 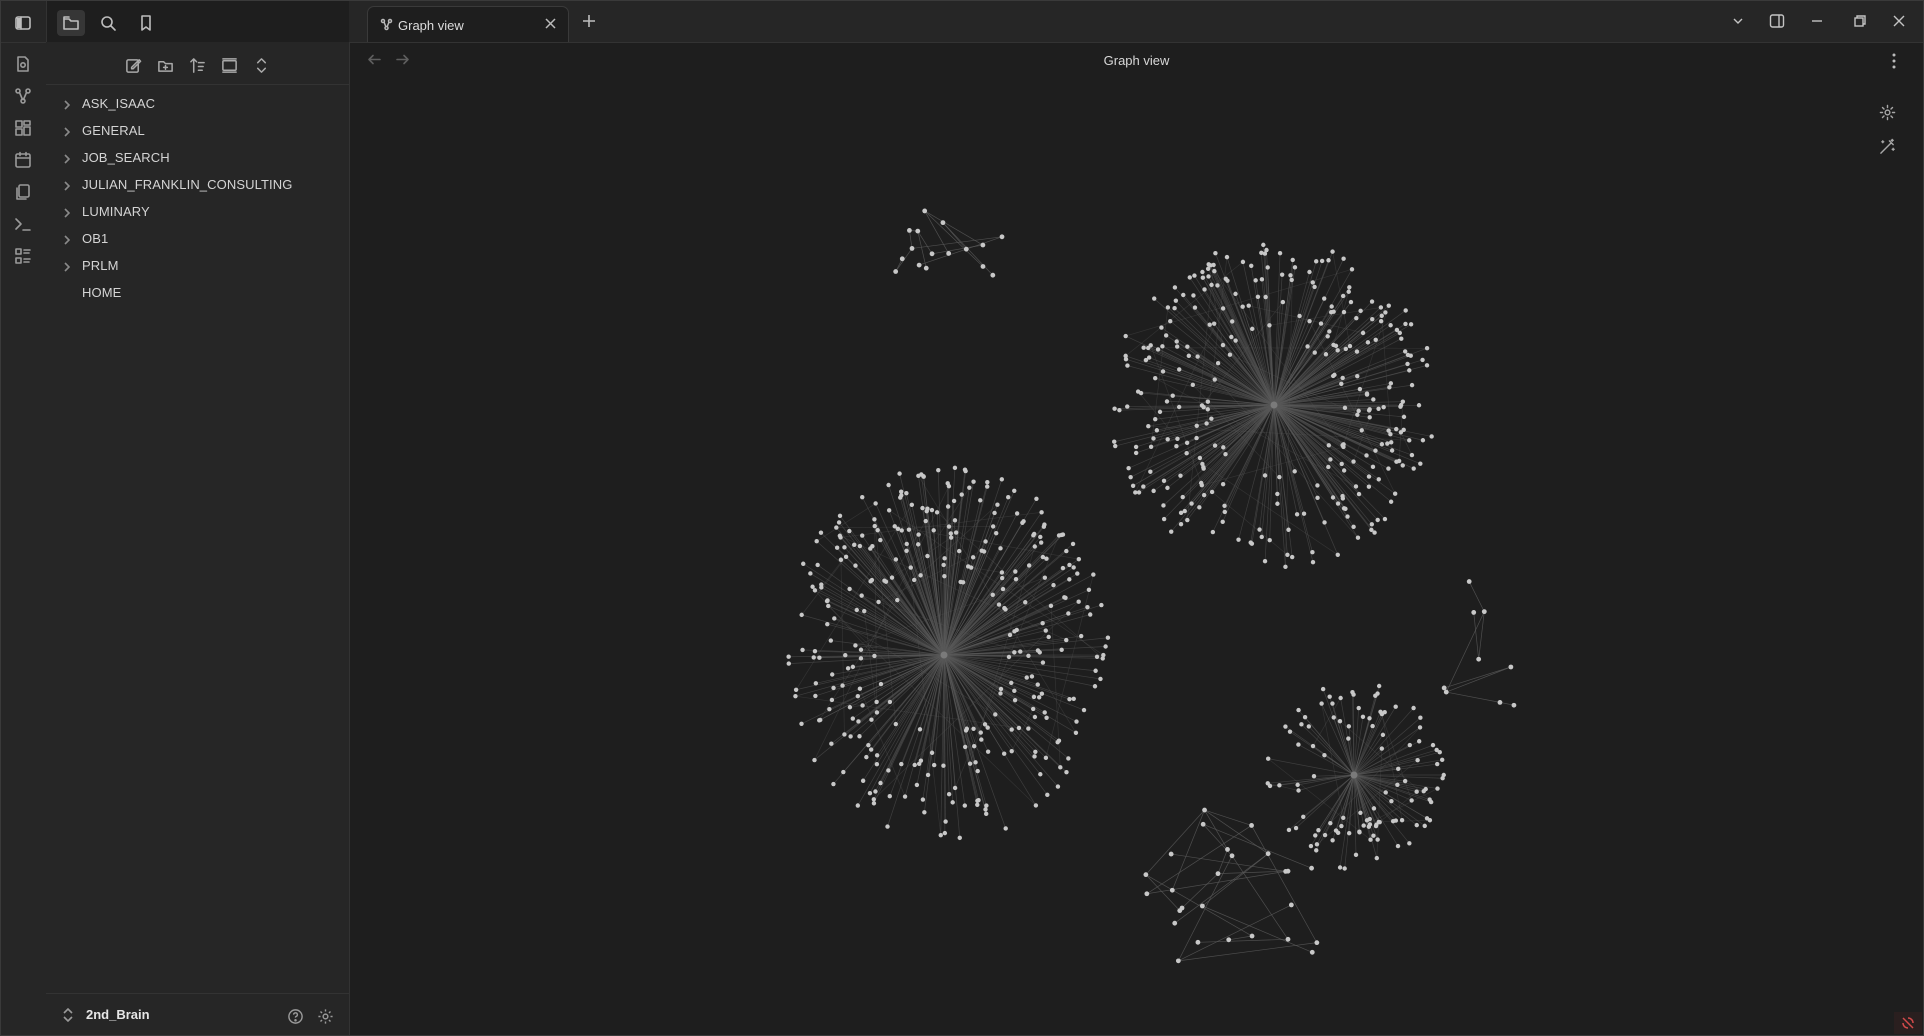 What do you see at coordinates (23, 224) in the screenshot?
I see `command-palette-icon` at bounding box center [23, 224].